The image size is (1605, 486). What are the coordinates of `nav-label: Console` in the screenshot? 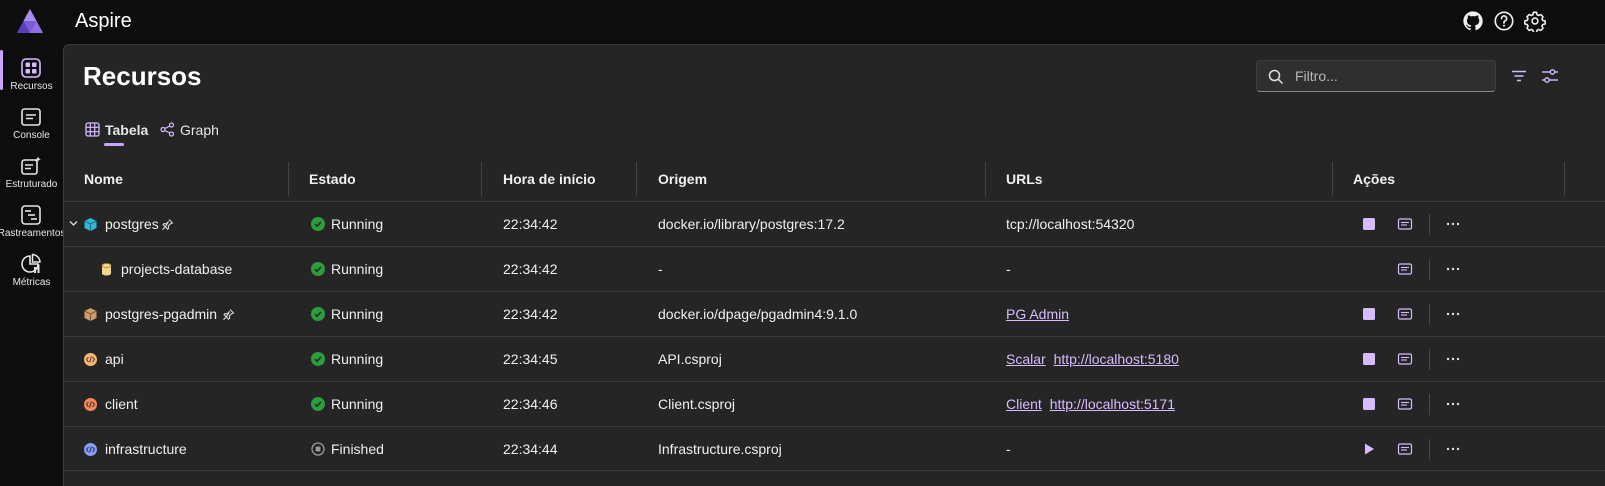 It's located at (31, 135).